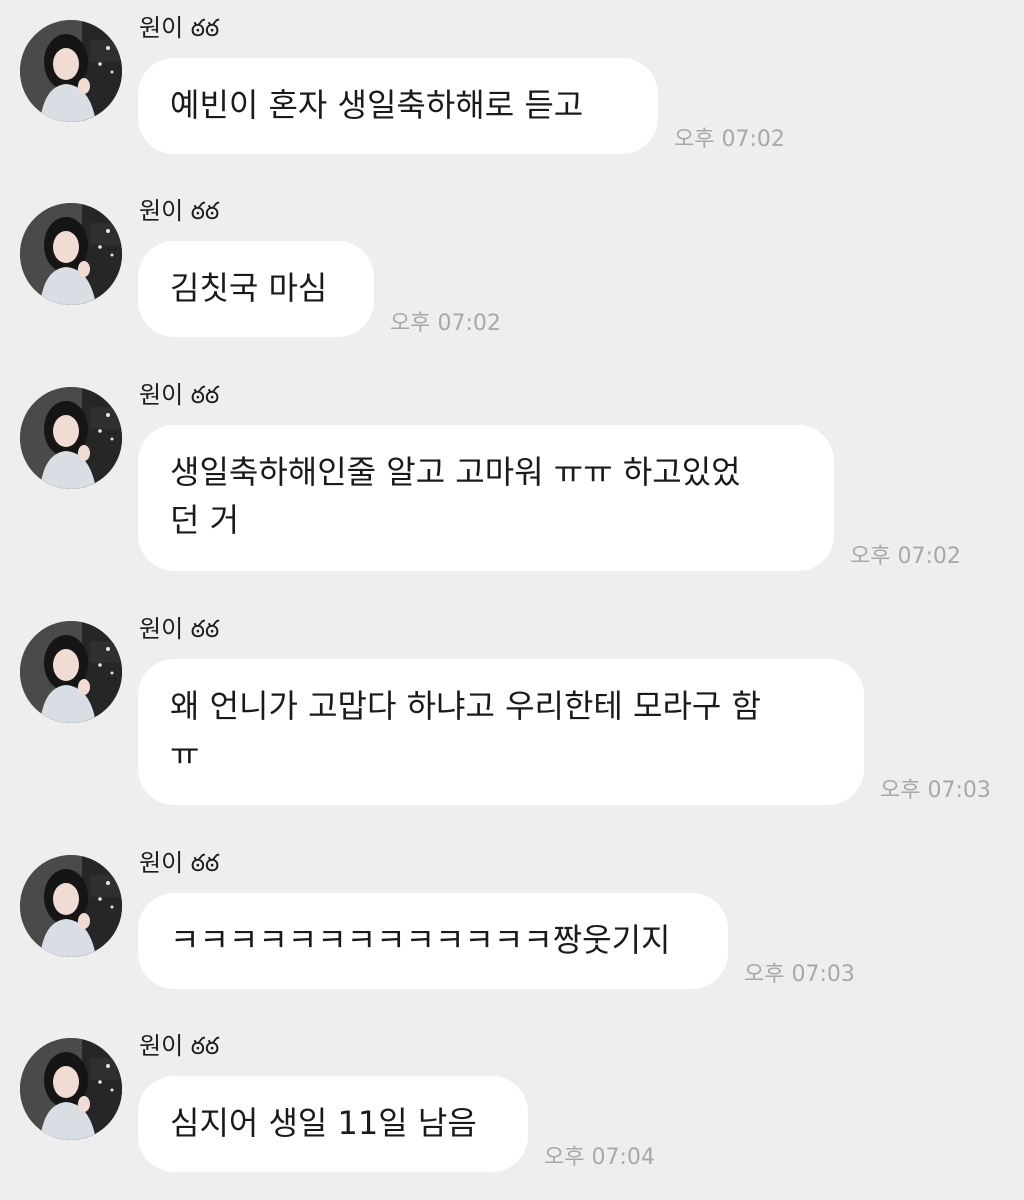 This screenshot has width=1024, height=1200. Describe the element at coordinates (398, 106) in the screenshot. I see `message-bubble: 예빈이 혼자 생일축하해로 듣고` at that location.